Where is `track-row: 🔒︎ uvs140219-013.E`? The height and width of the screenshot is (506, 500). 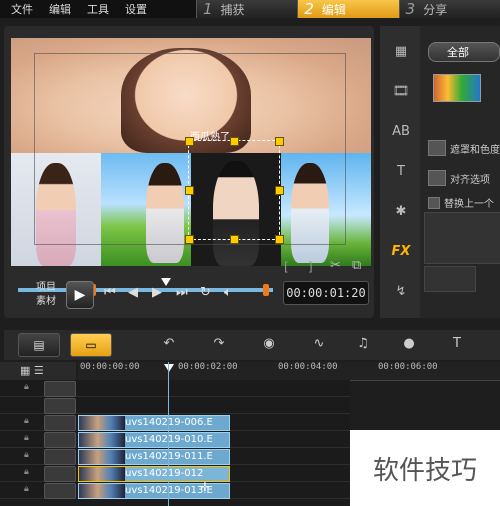 track-row: 🔒︎ uvs140219-013.E is located at coordinates (175, 490).